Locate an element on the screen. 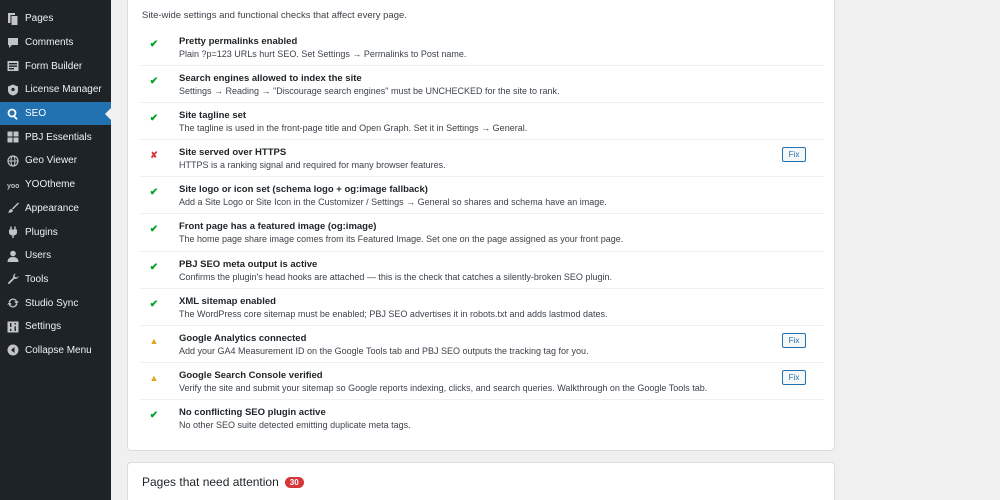 The width and height of the screenshot is (1000, 500). sidebar-item-plugins: Plugins is located at coordinates (55, 232).